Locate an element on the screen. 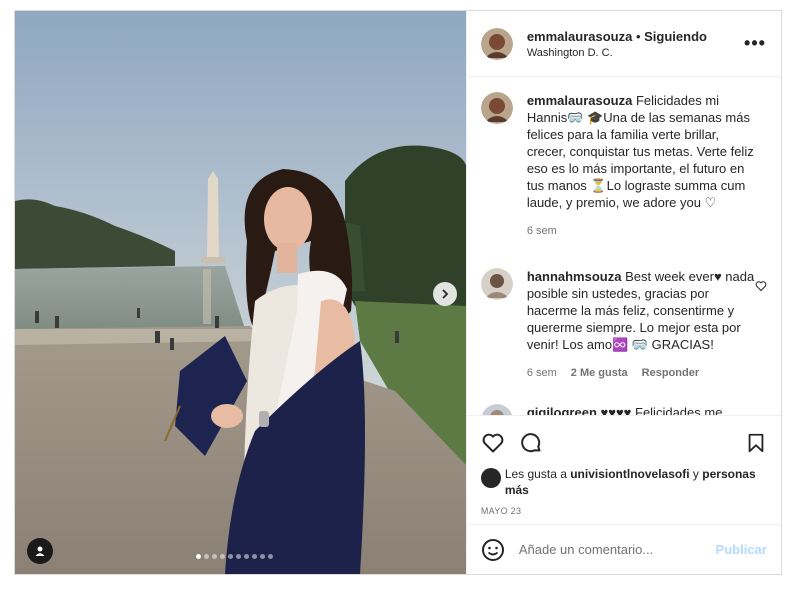  author-username: emmalaurasouza is located at coordinates (580, 36).